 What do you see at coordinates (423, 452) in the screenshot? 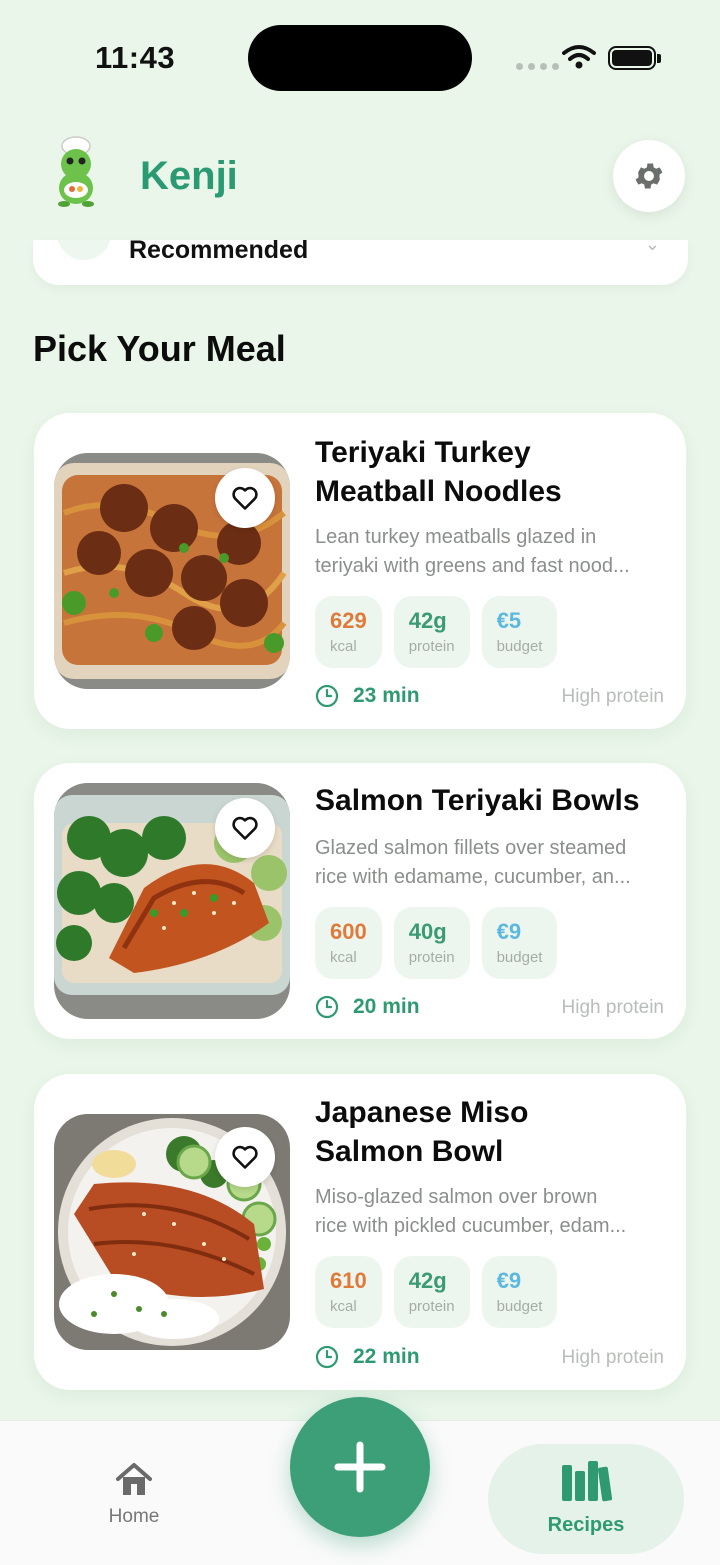
I see `meal-title-line: Teriyaki Turkey` at bounding box center [423, 452].